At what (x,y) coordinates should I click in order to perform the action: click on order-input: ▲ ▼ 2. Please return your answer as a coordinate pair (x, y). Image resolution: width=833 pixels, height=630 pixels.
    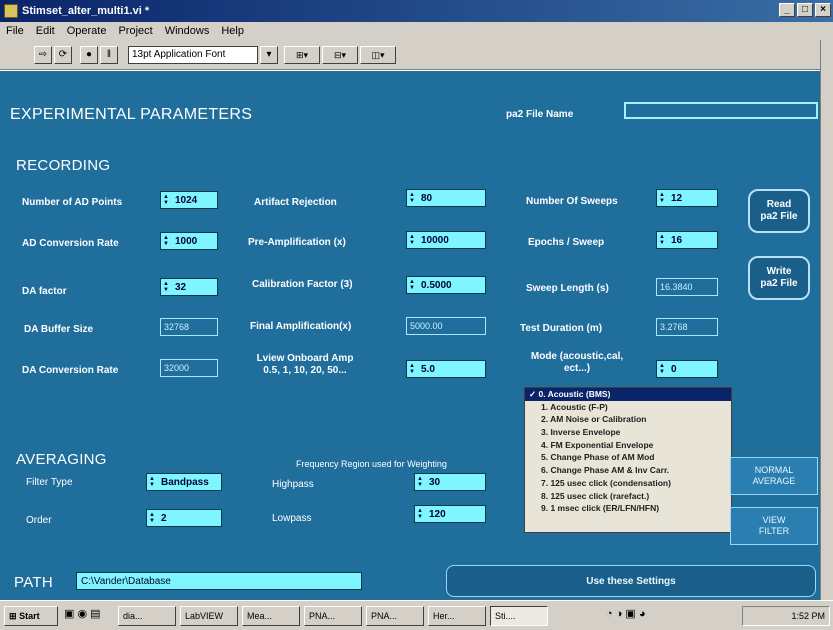
    Looking at the image, I should click on (184, 518).